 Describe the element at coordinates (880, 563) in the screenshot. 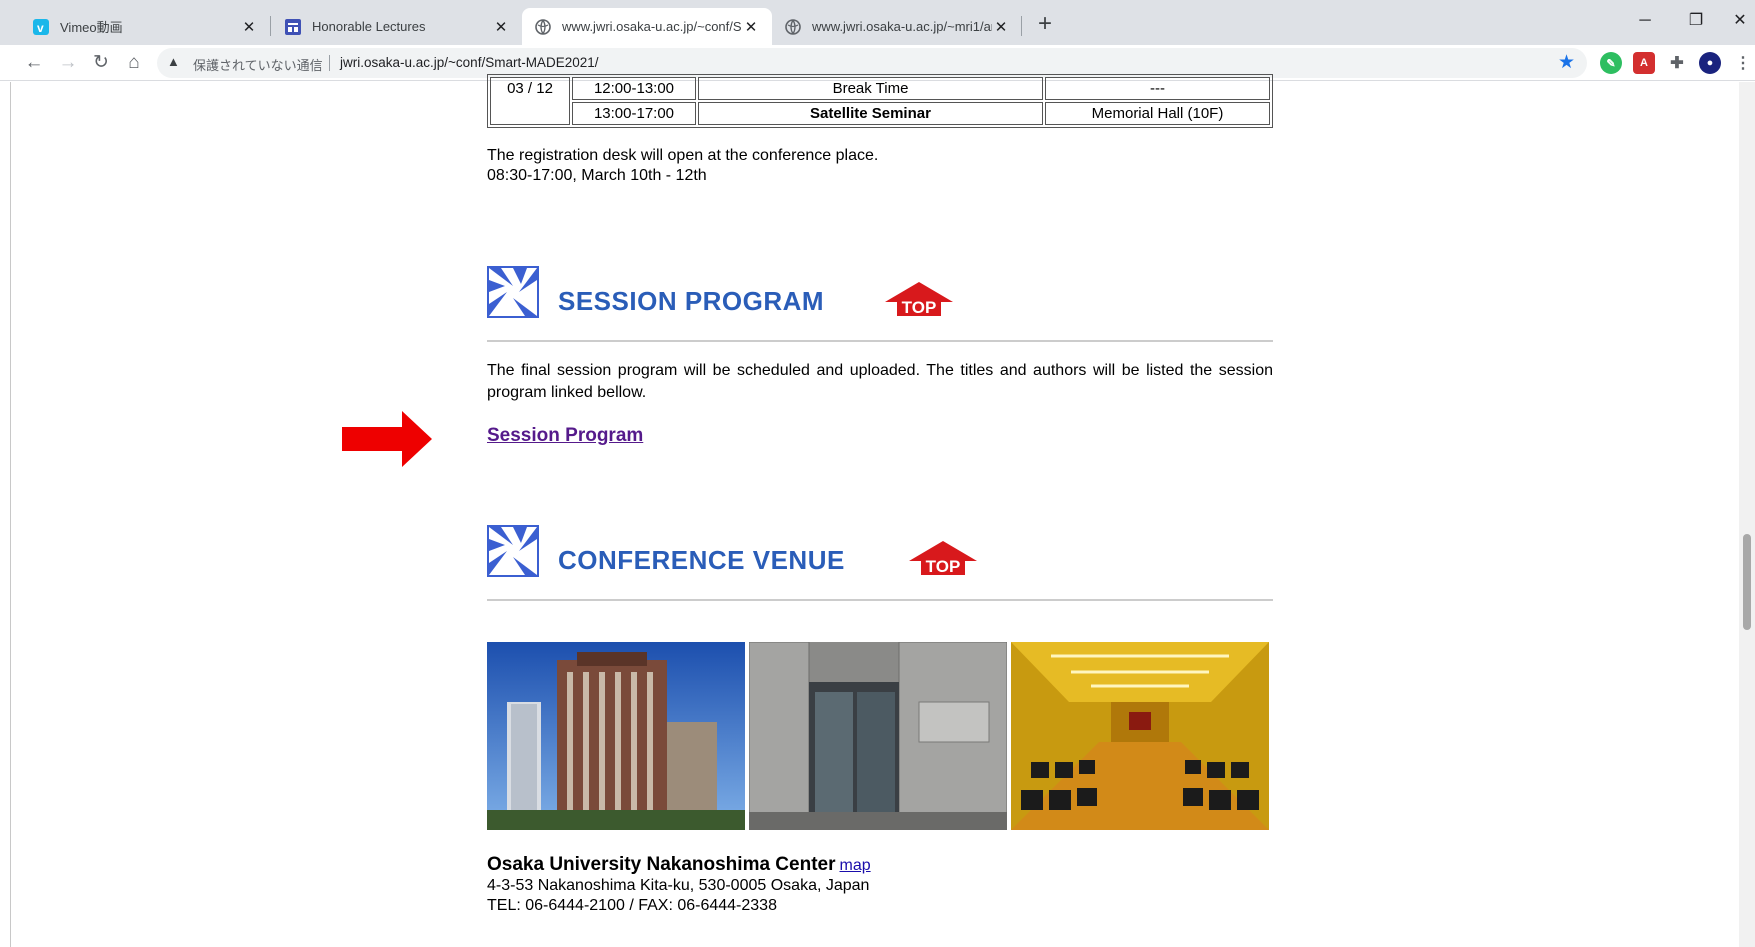

I see `conference-venue-header: CONFERENCE VENUE TOP` at that location.